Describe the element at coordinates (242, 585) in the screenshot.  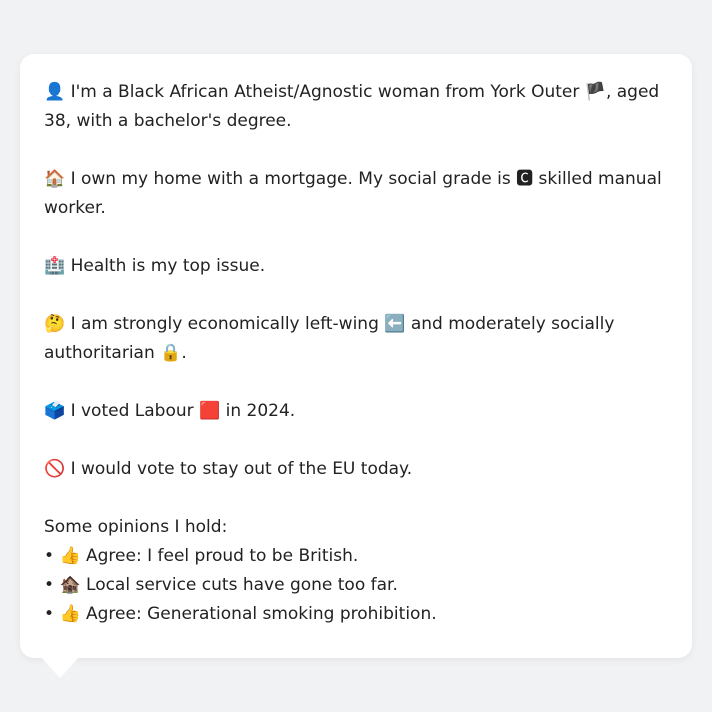
I see `opinion-text: Local service cuts have gone too far.` at that location.